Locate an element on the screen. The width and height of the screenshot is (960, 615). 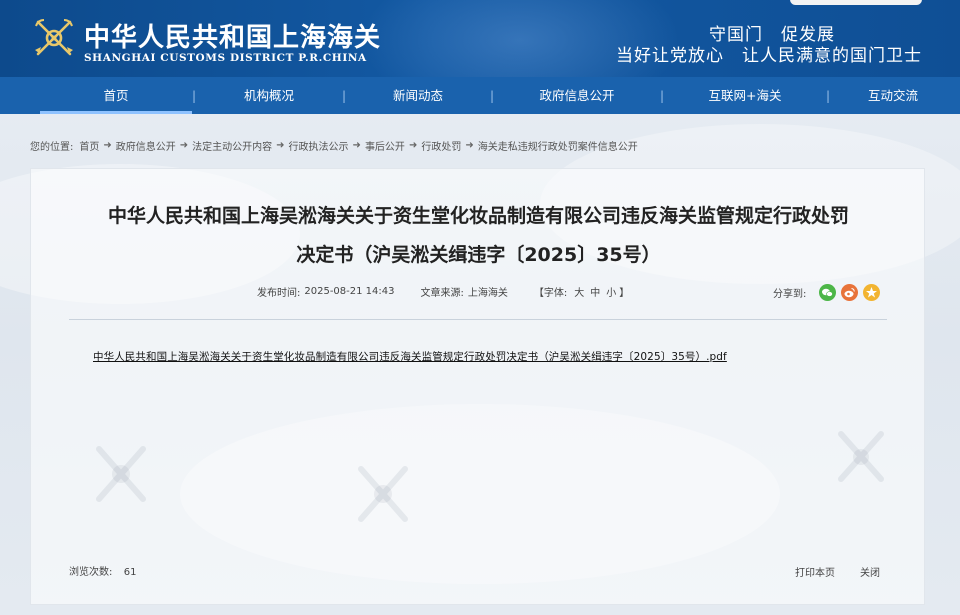
nav-item-internet-plus: 互联网+海关 is located at coordinates (745, 95).